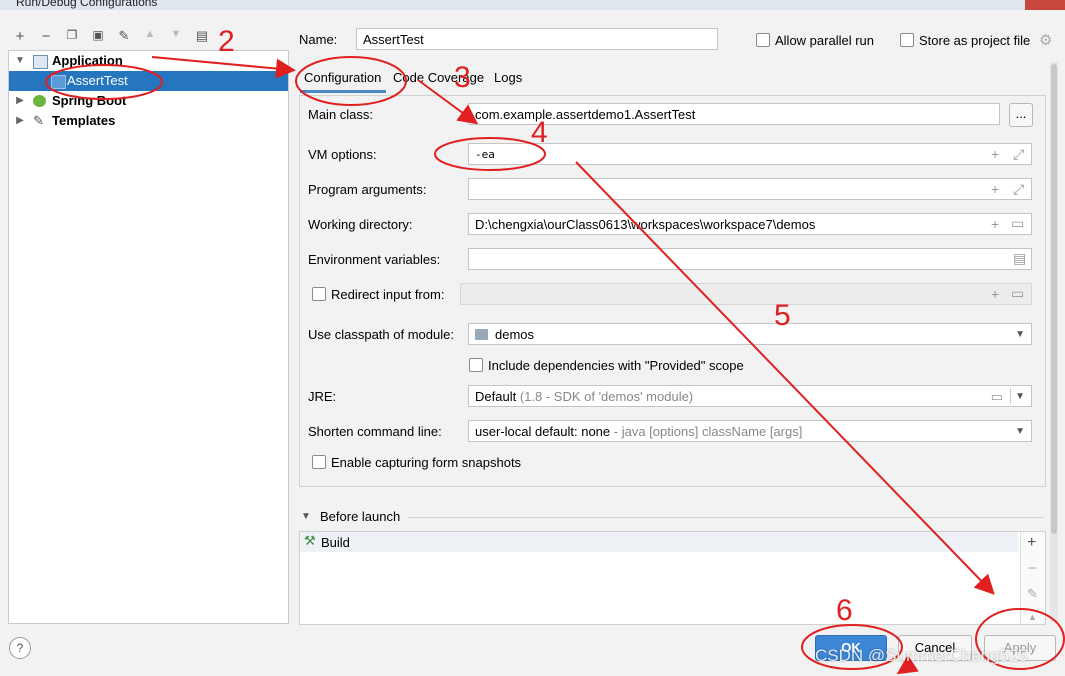 The image size is (1065, 676). What do you see at coordinates (426, 462) in the screenshot?
I see `capture-label: Enable capturing form snapshots` at bounding box center [426, 462].